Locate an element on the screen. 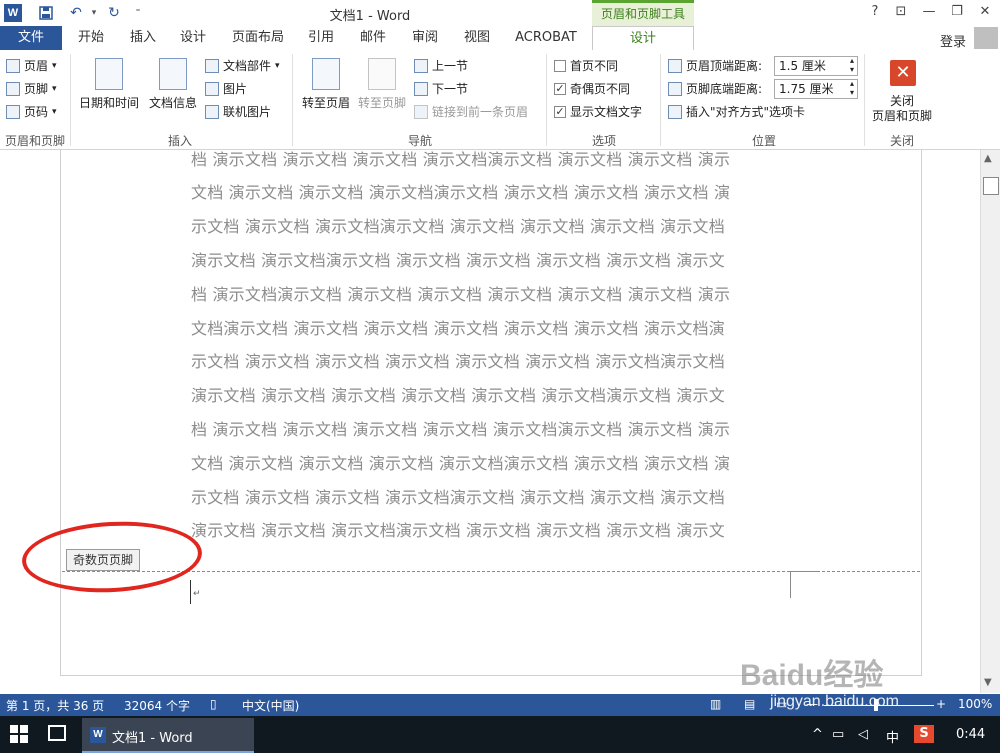  baidu-watermark-logo: Baidu经验 is located at coordinates (812, 675).